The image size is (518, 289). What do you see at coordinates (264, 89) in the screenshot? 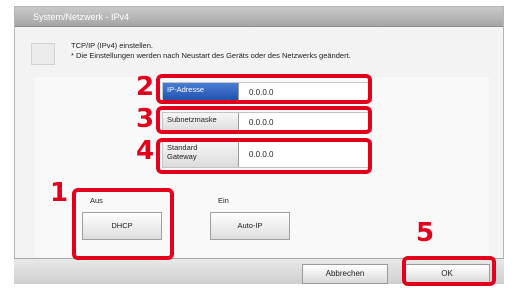
I see `ip-address-callout-frame` at bounding box center [264, 89].